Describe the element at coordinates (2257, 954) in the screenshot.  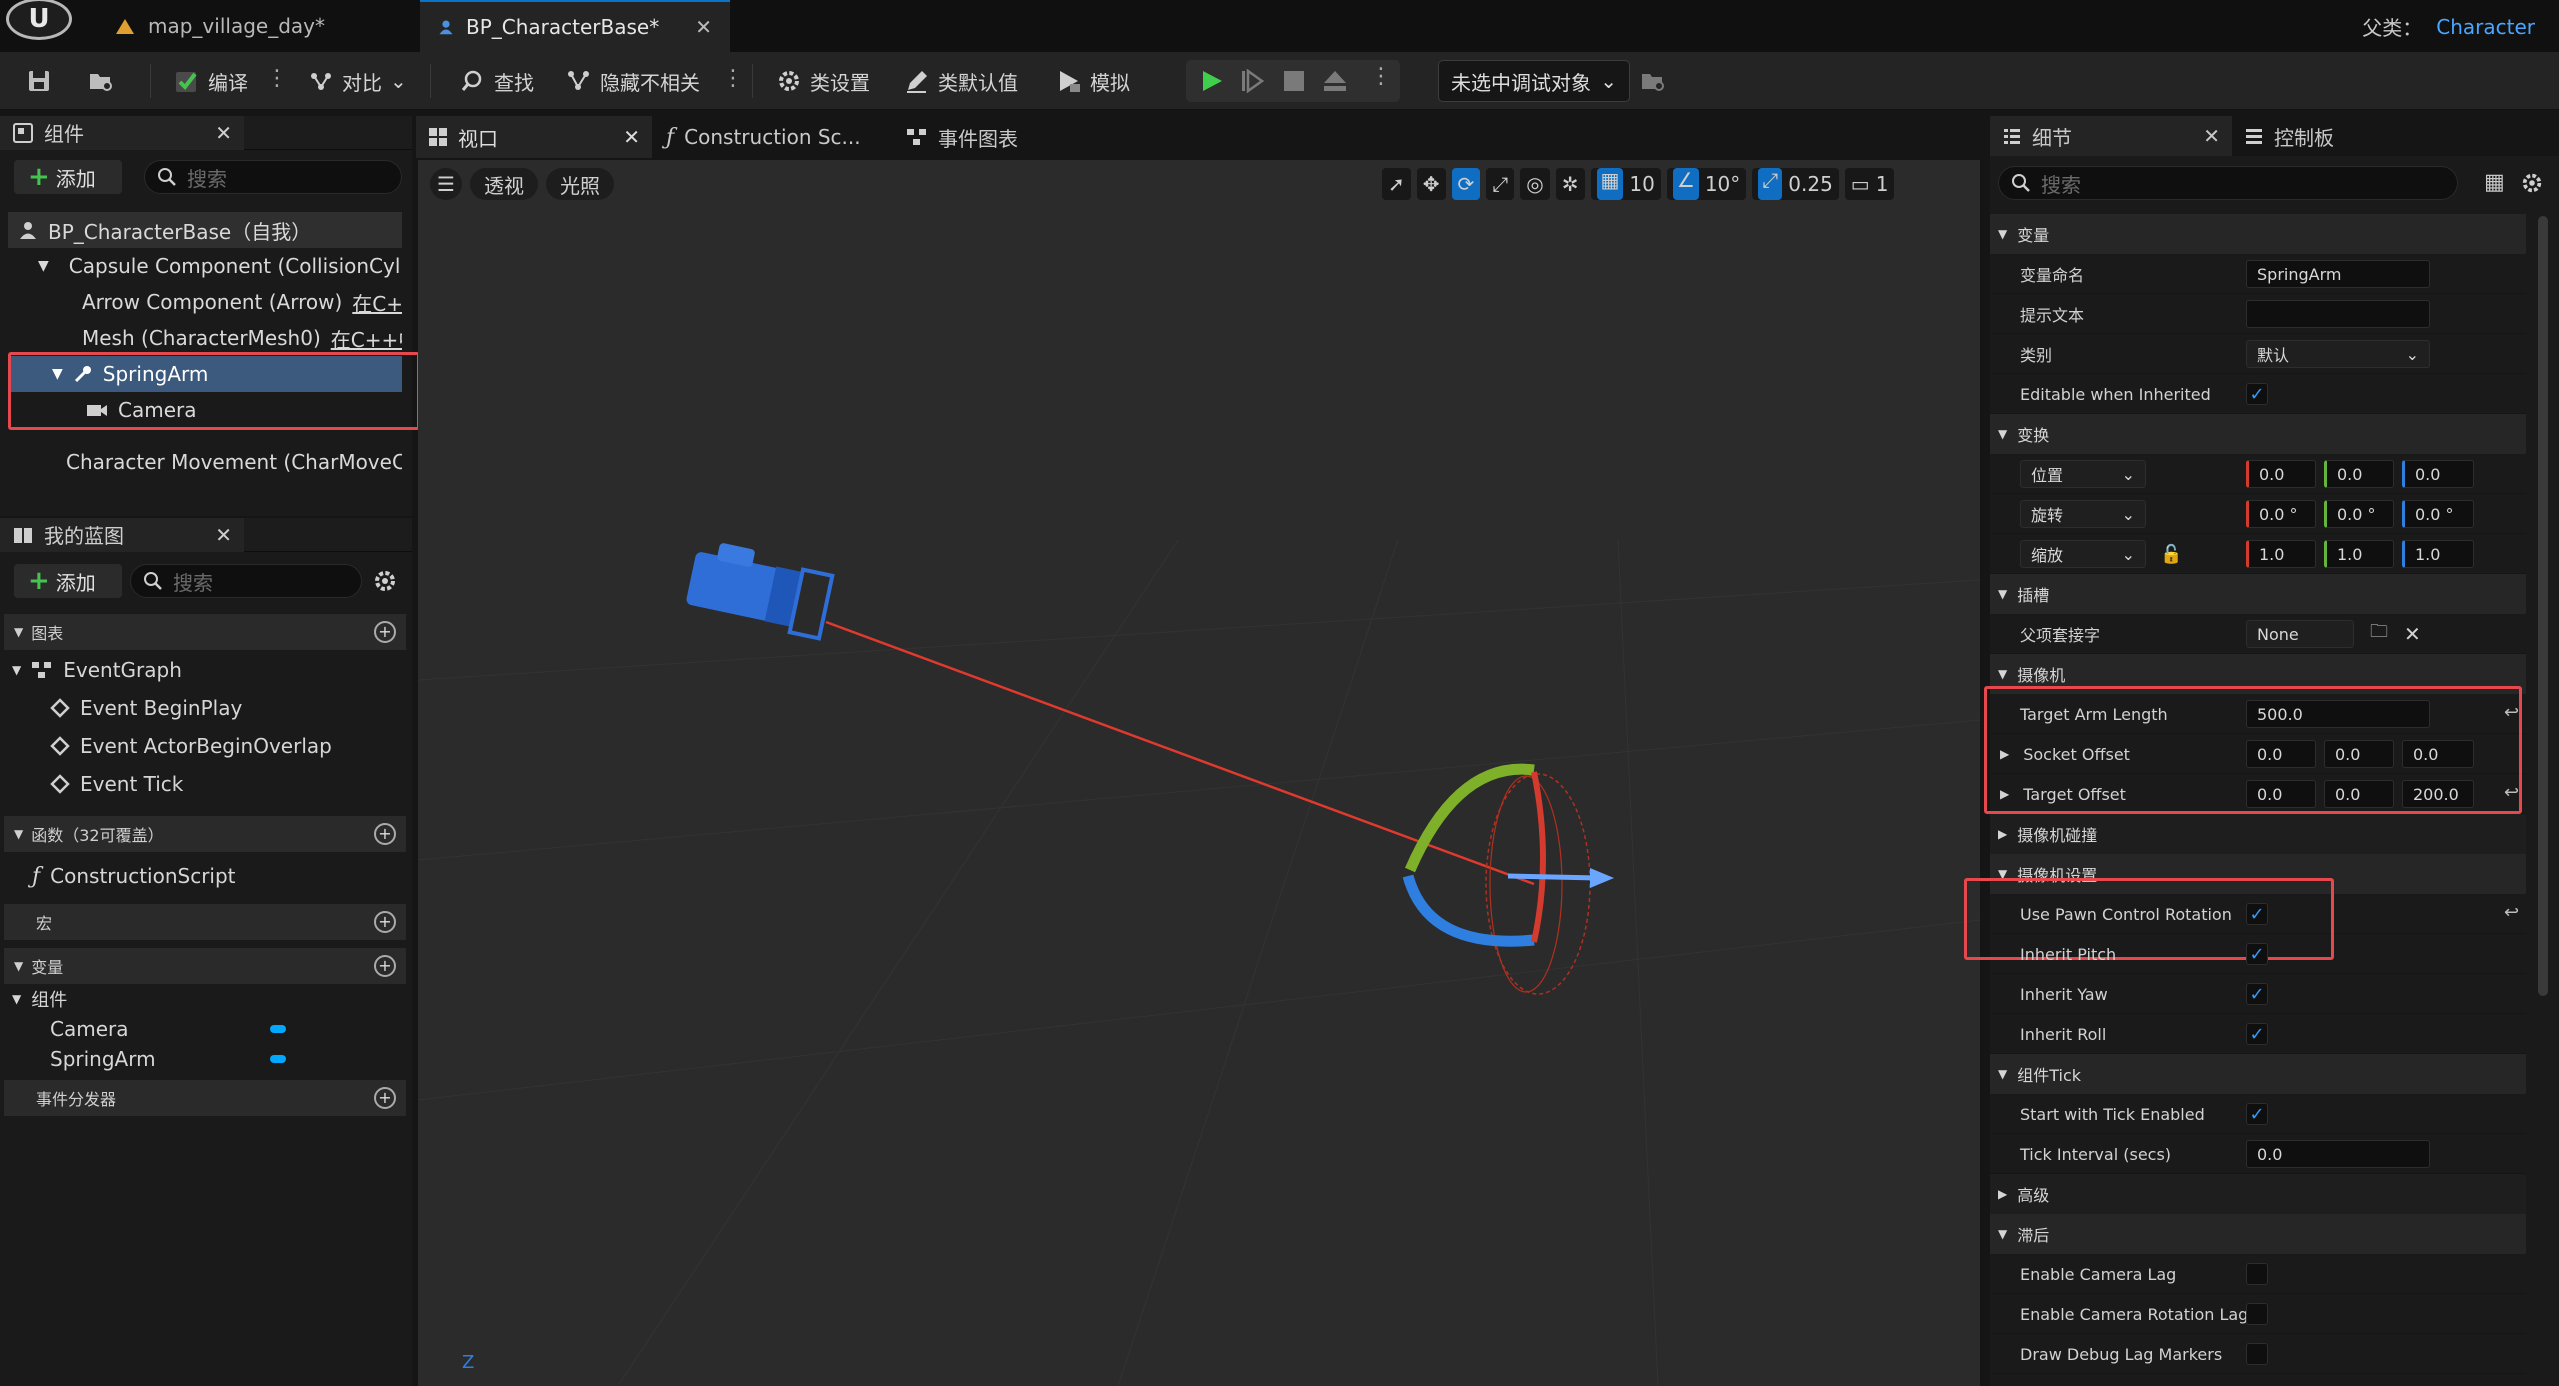
I see `inherit-pitch-checkbox: ✓` at that location.